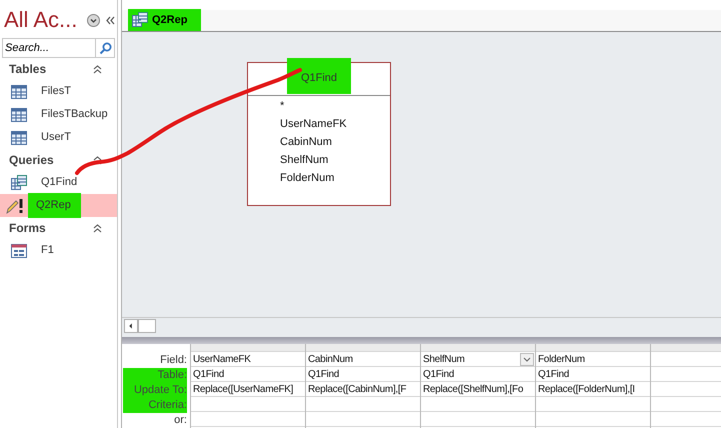 The height and width of the screenshot is (428, 721). Describe the element at coordinates (31, 160) in the screenshot. I see `group-header: Queries` at that location.